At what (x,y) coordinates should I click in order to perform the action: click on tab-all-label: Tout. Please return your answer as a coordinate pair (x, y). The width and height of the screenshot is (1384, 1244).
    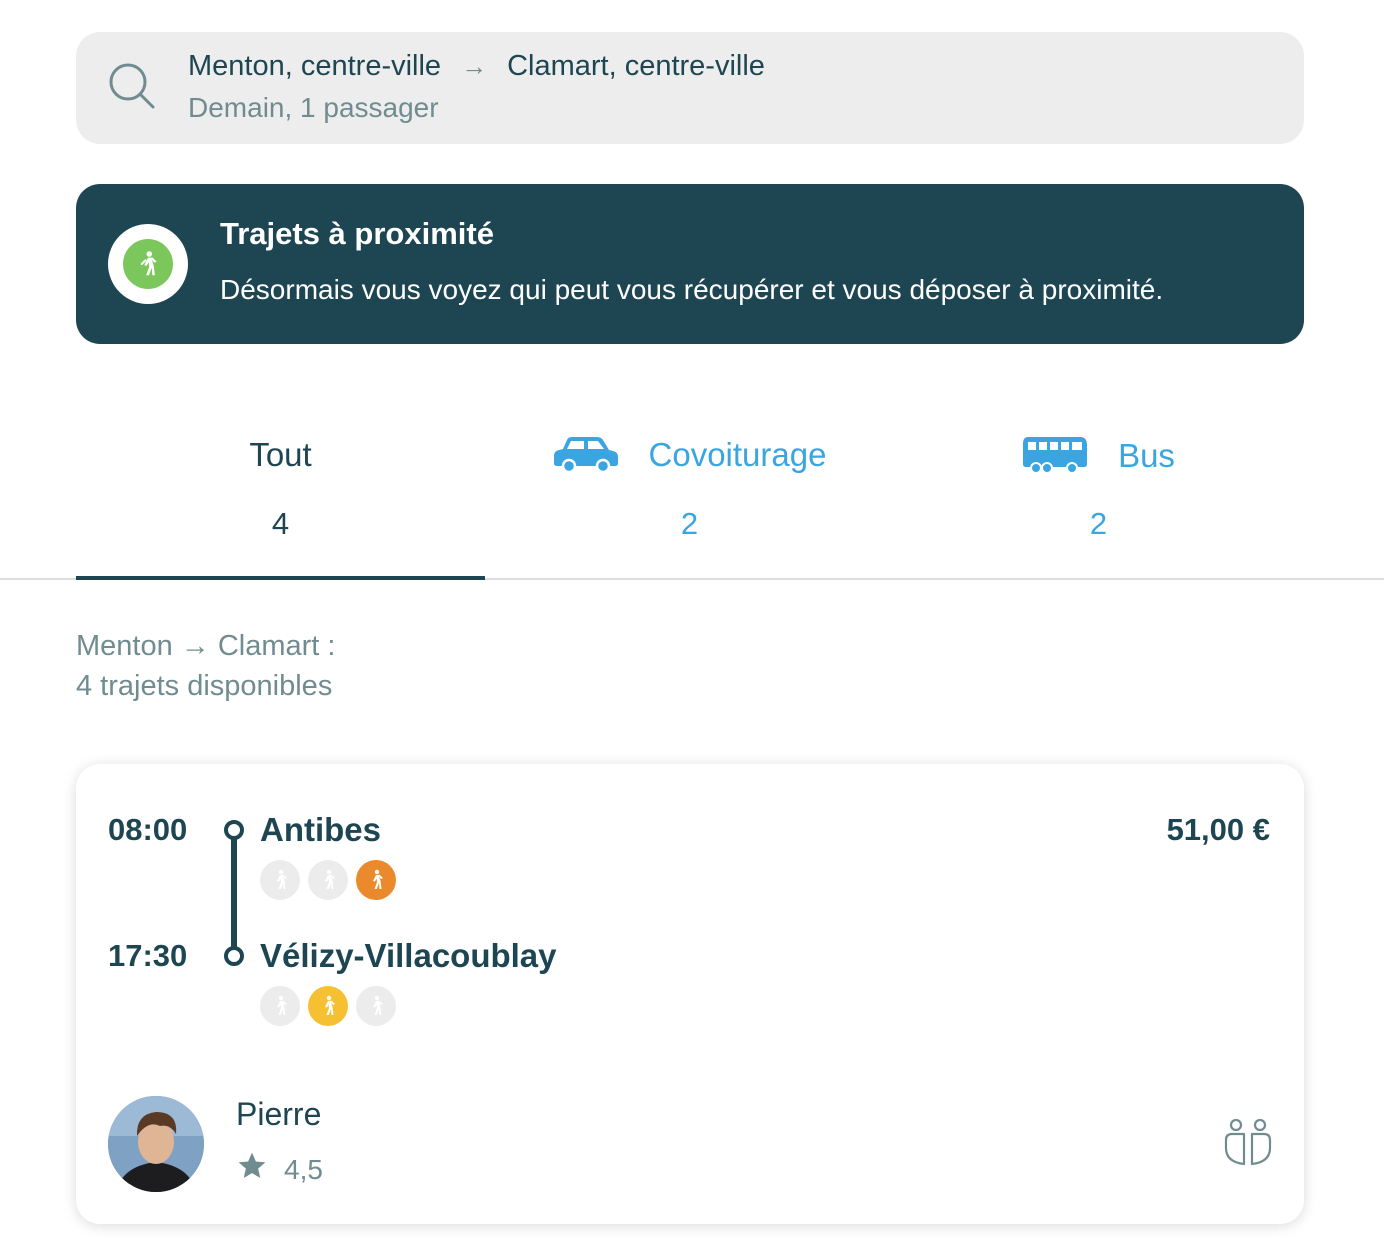
    Looking at the image, I should click on (280, 454).